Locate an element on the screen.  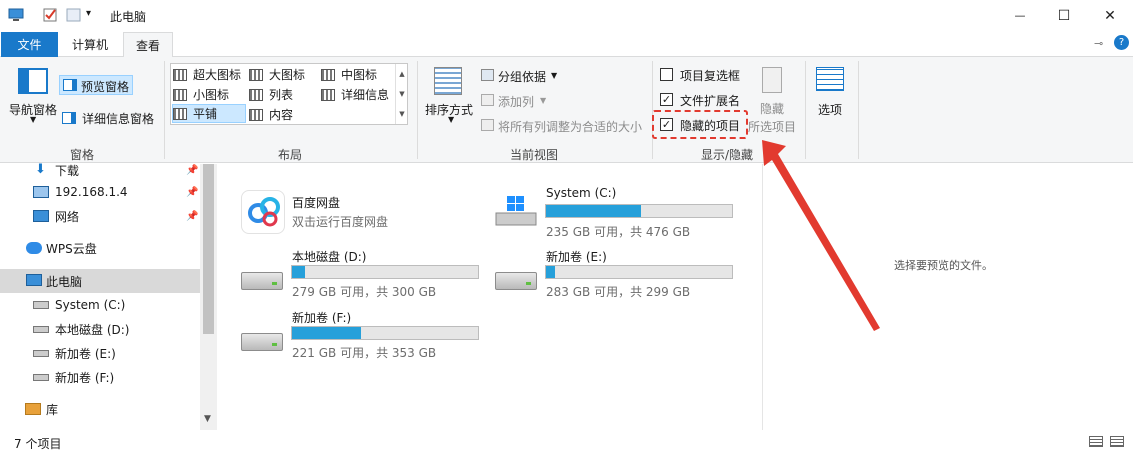
baidu-netdisk-item: 百度网盘 双击运行百度网盘 is located at coordinates (354, 212).